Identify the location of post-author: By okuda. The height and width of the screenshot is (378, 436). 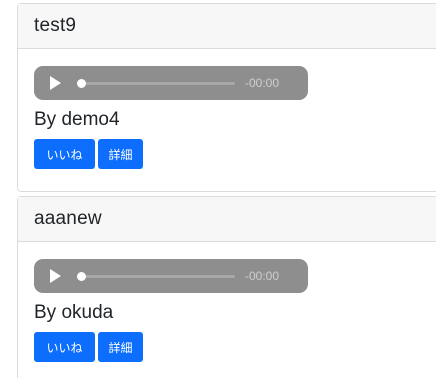
(74, 312).